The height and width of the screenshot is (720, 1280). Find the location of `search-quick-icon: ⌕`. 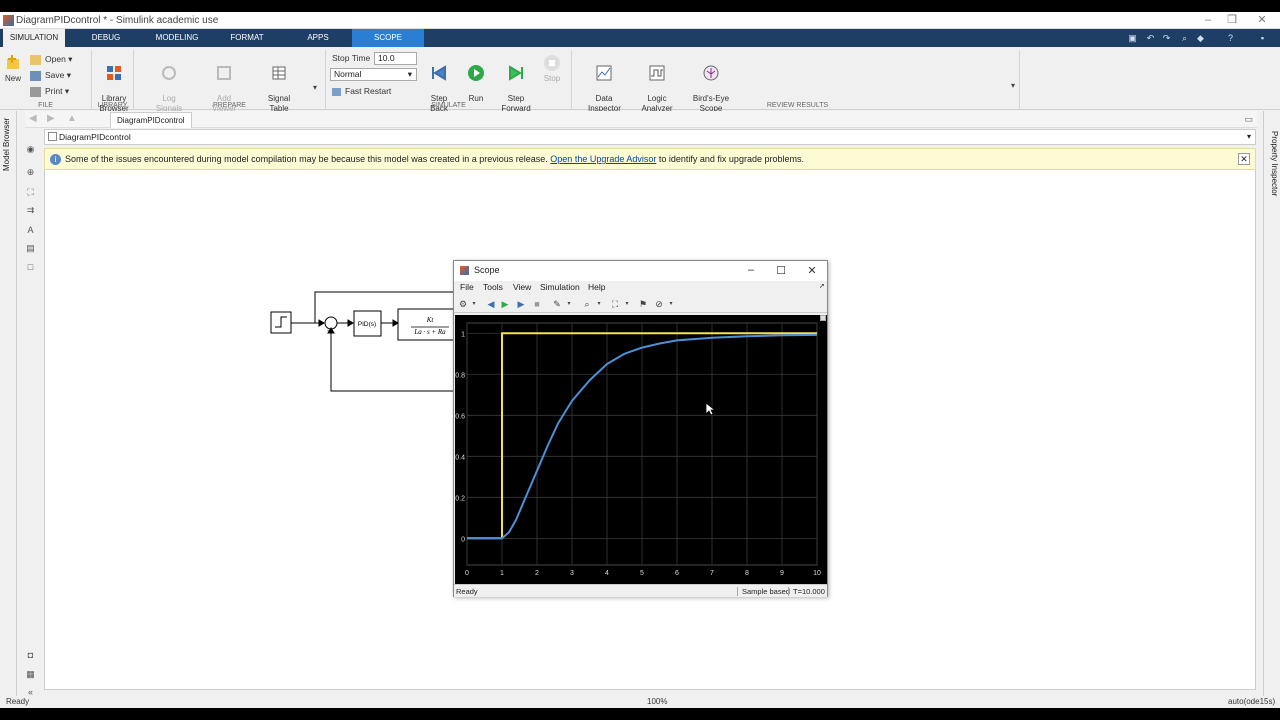

search-quick-icon: ⌕ is located at coordinates (1184, 38).